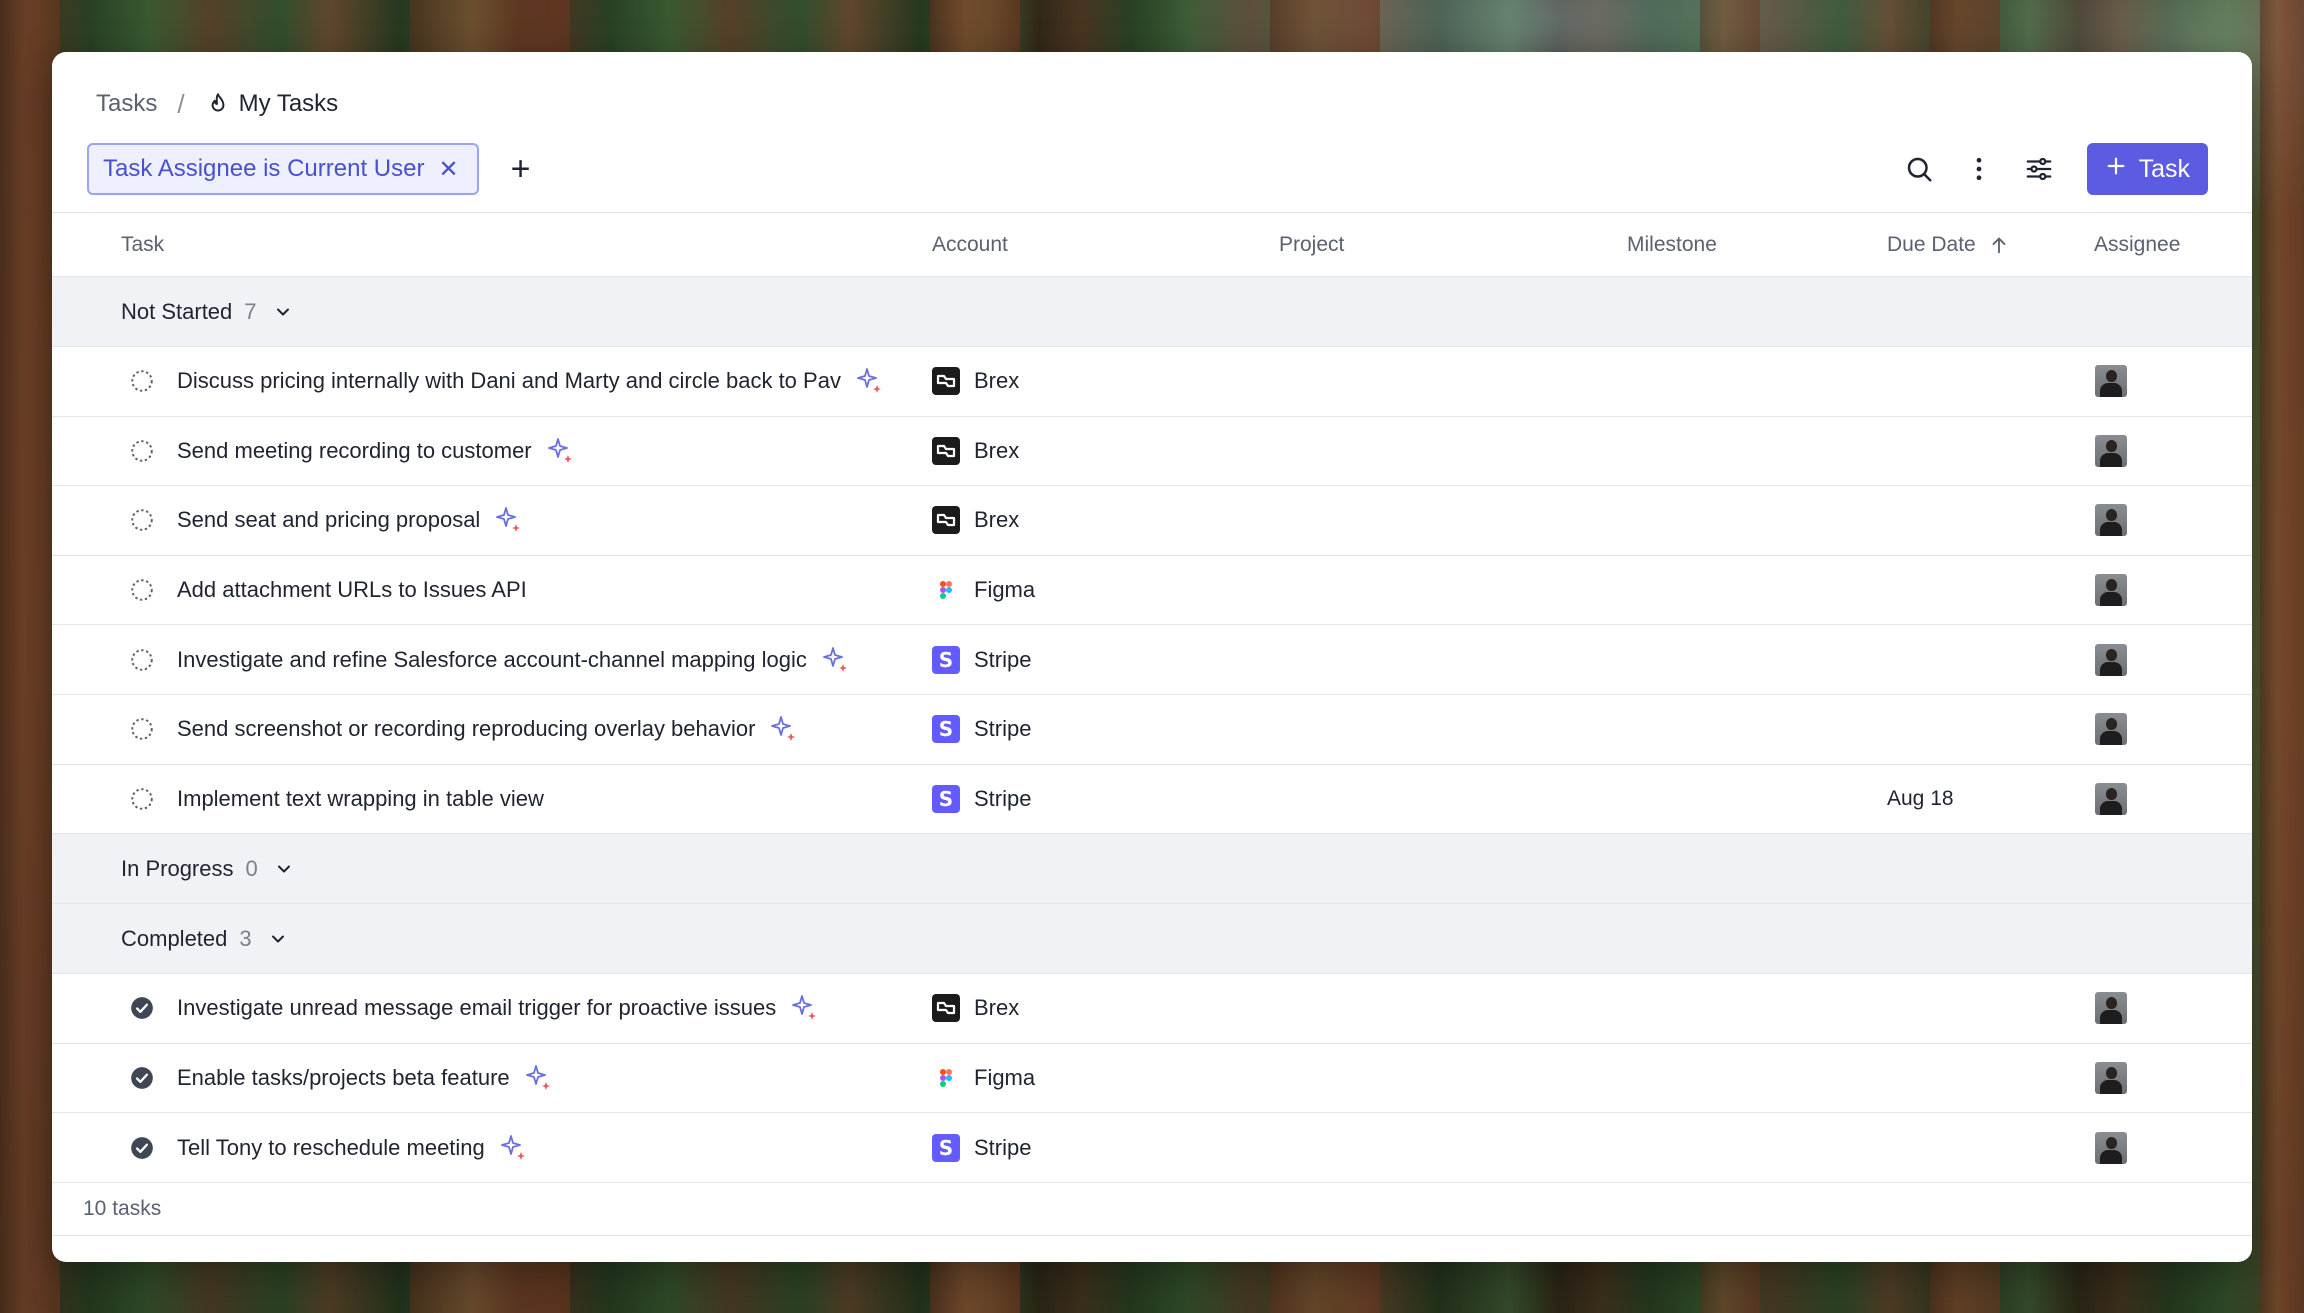  I want to click on page-title: My Tasks, so click(288, 103).